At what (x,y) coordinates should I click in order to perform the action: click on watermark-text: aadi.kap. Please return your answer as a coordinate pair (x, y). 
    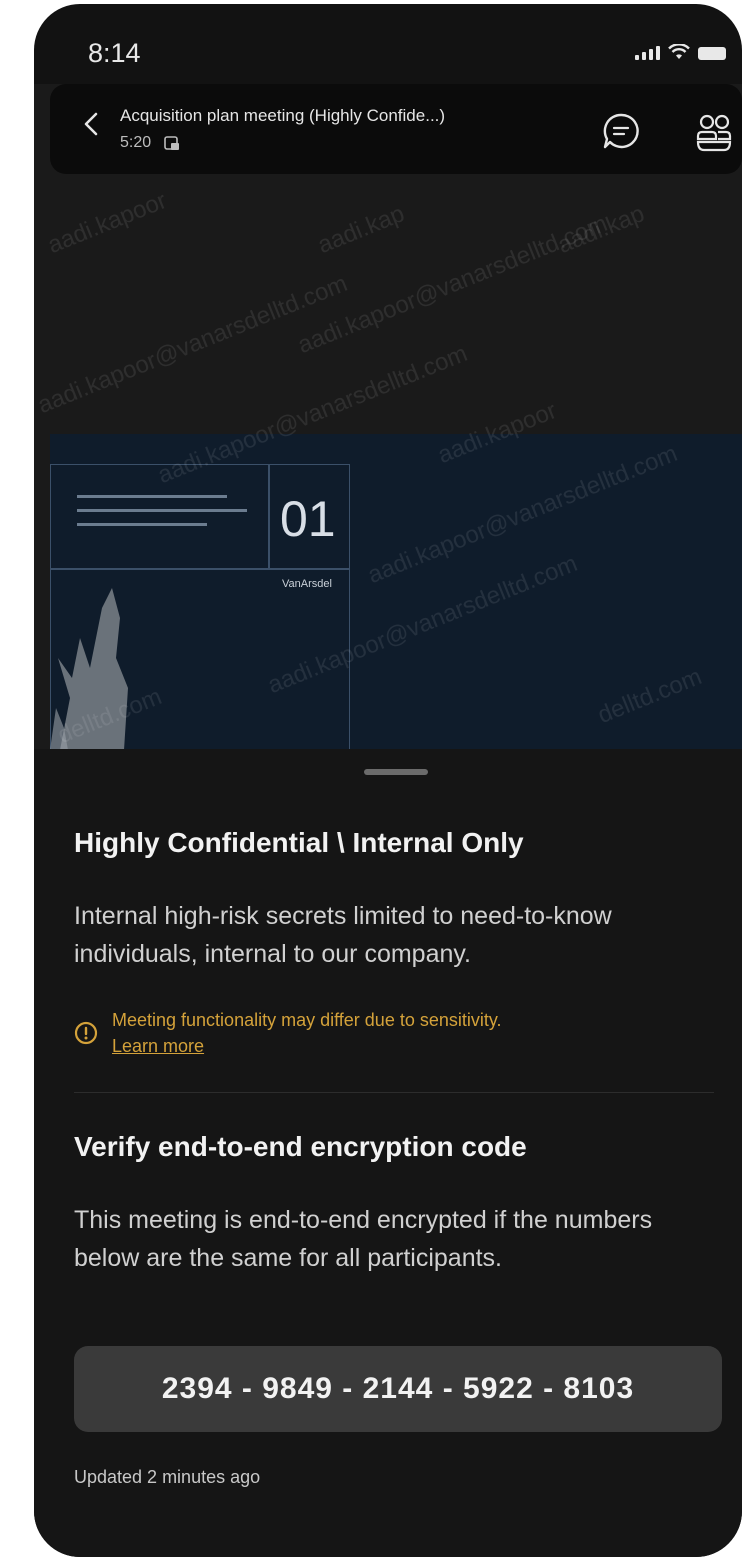
    Looking at the image, I should click on (361, 230).